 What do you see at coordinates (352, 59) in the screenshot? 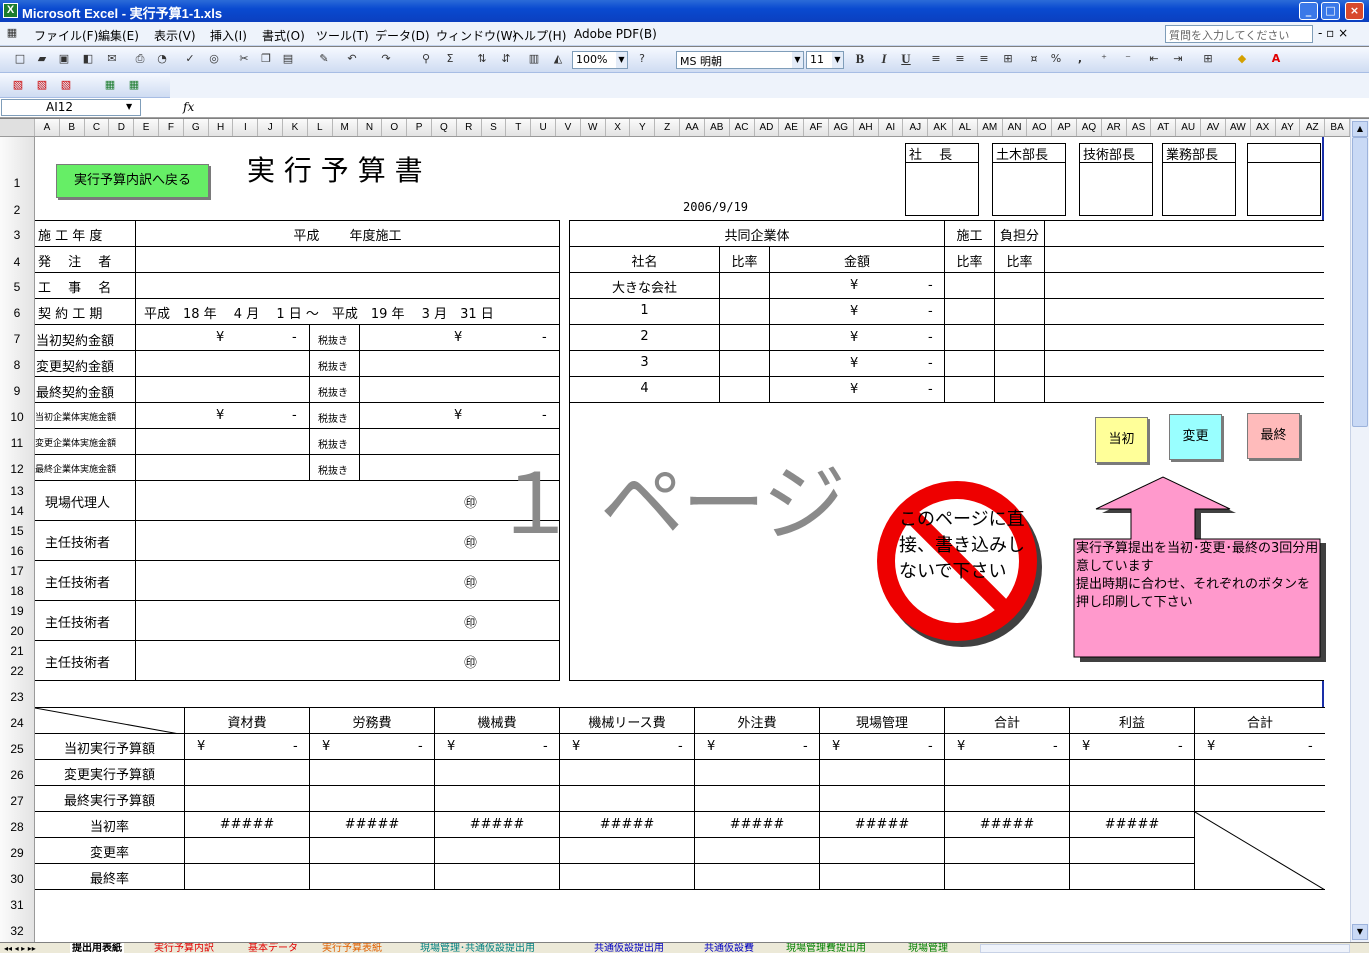
I see `undo-icon: ↶` at bounding box center [352, 59].